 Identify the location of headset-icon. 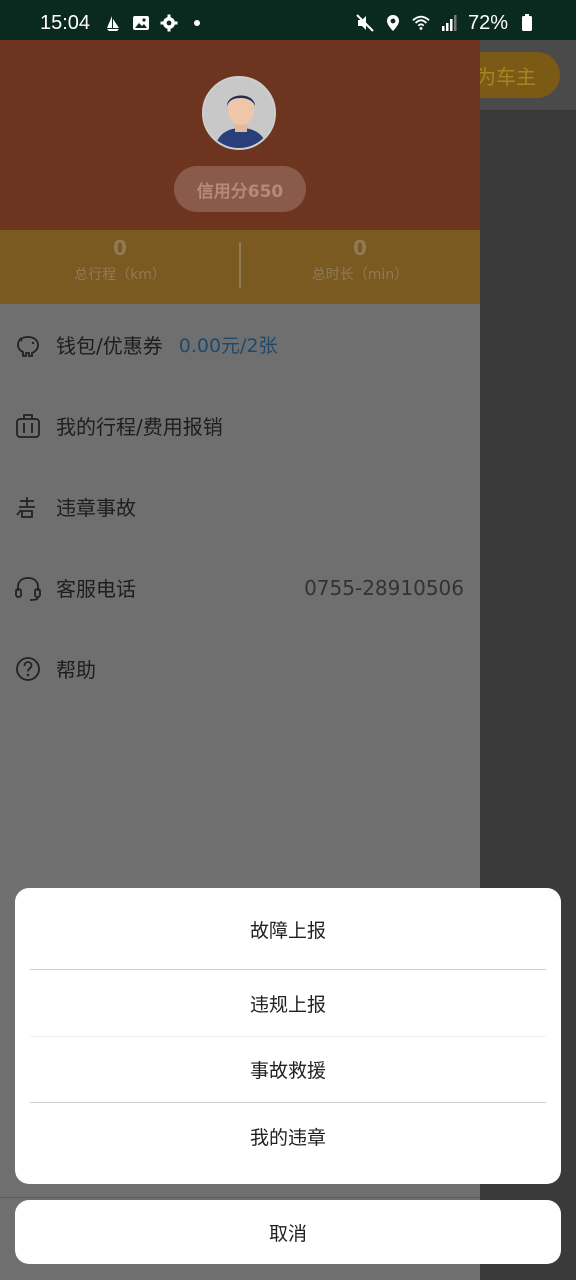
(28, 588).